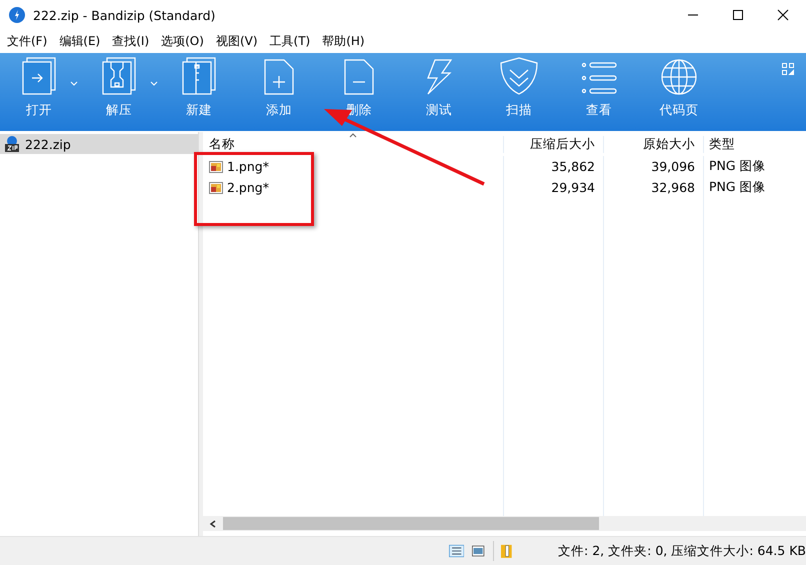 The width and height of the screenshot is (806, 565). I want to click on tree-item: 222.zip, so click(99, 144).